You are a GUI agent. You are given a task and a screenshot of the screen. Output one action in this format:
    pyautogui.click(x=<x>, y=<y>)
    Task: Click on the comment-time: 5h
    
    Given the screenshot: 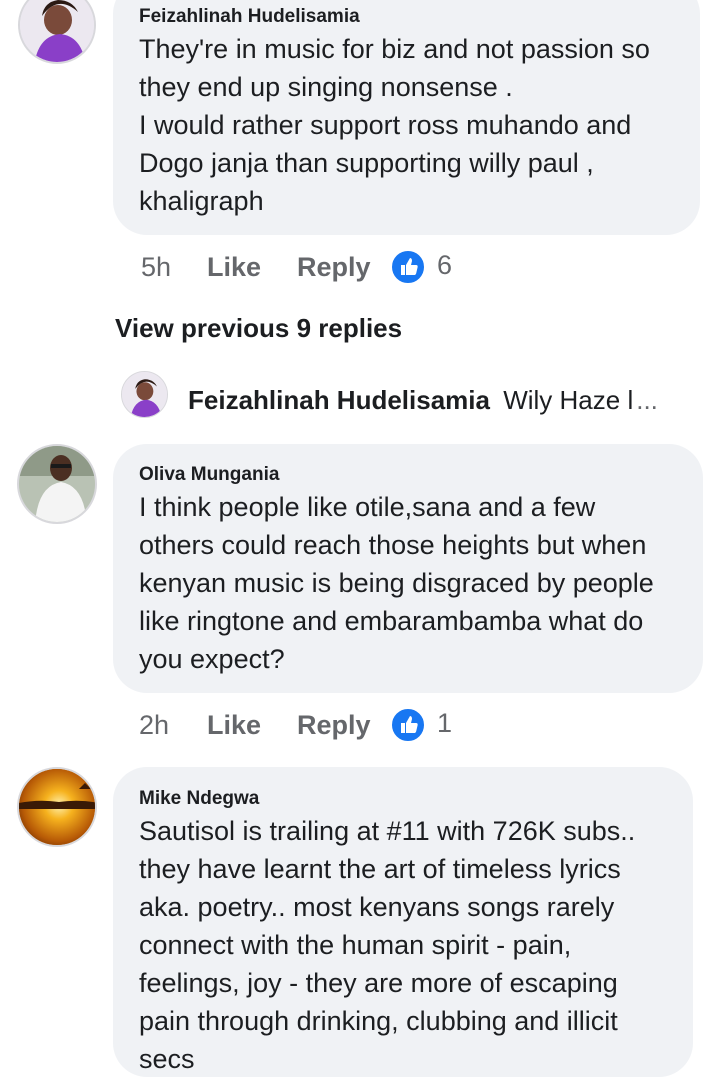 What is the action you would take?
    pyautogui.click(x=156, y=267)
    